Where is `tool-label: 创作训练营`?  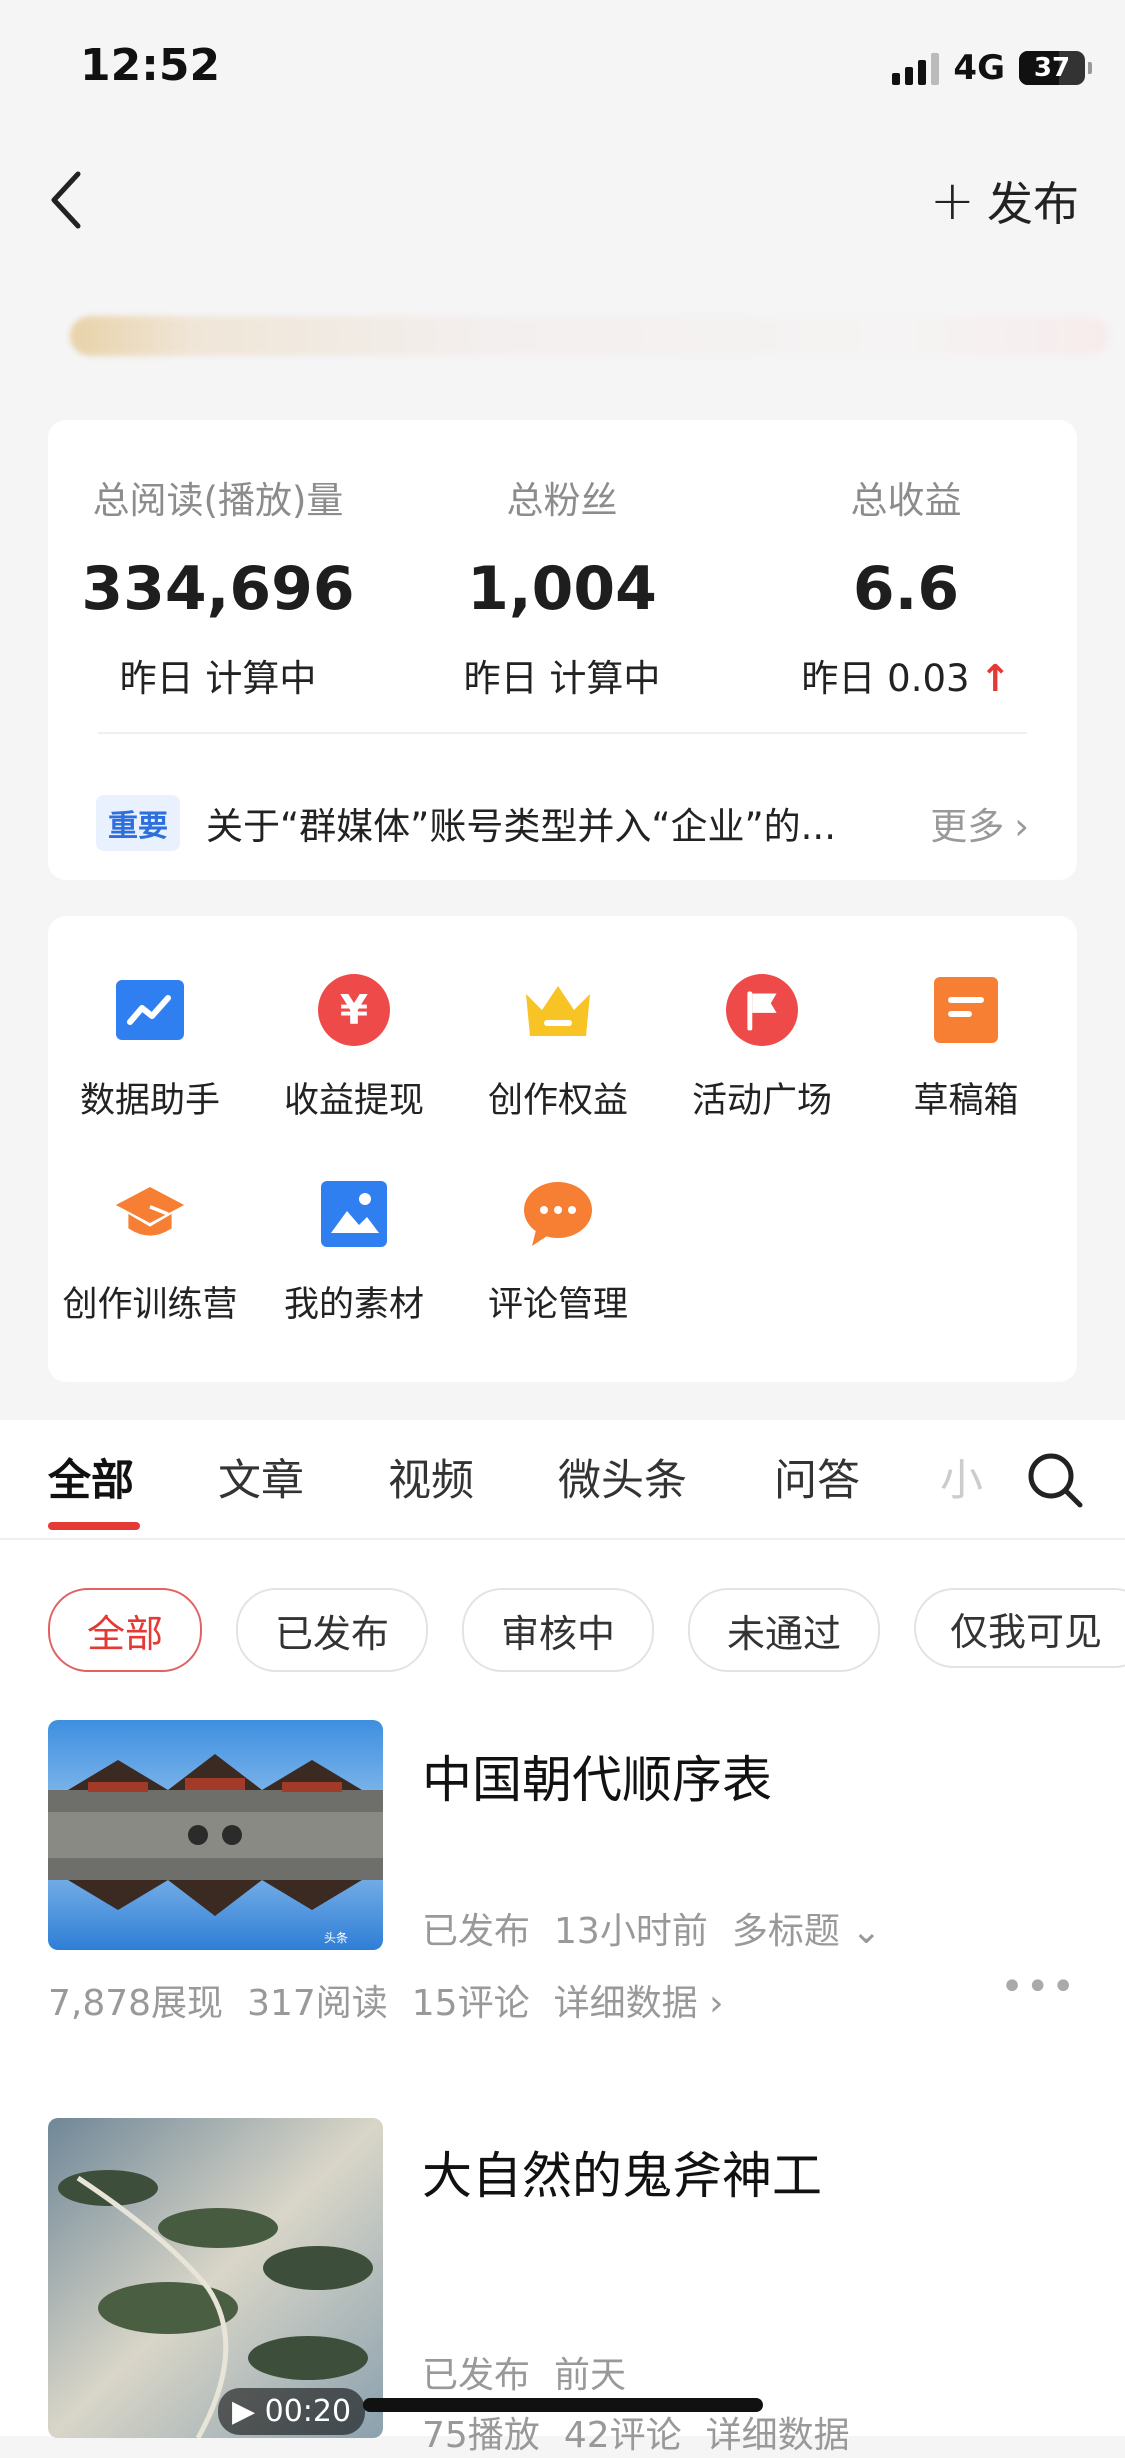
tool-label: 创作训练营 is located at coordinates (150, 1305).